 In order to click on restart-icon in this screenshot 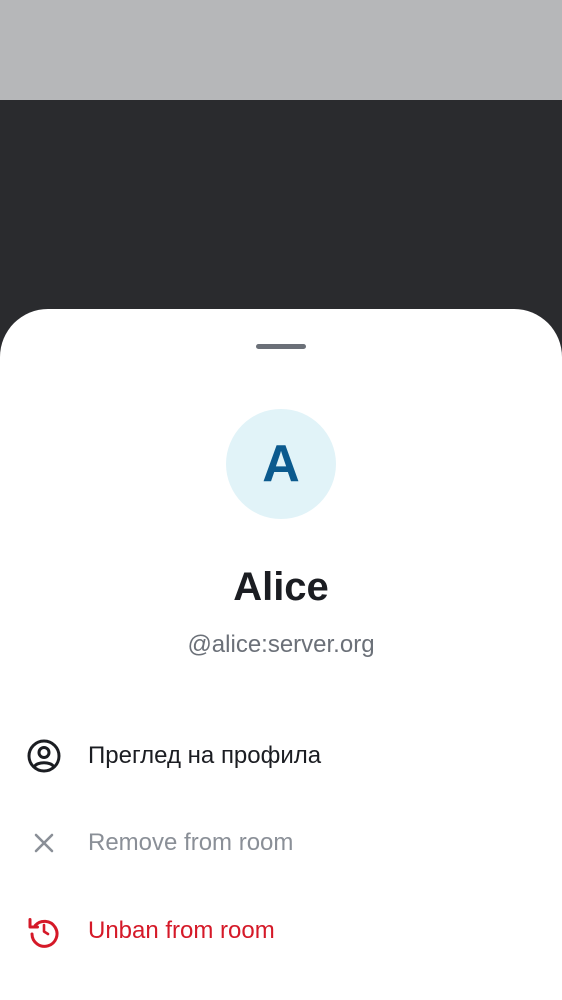, I will do `click(44, 931)`.